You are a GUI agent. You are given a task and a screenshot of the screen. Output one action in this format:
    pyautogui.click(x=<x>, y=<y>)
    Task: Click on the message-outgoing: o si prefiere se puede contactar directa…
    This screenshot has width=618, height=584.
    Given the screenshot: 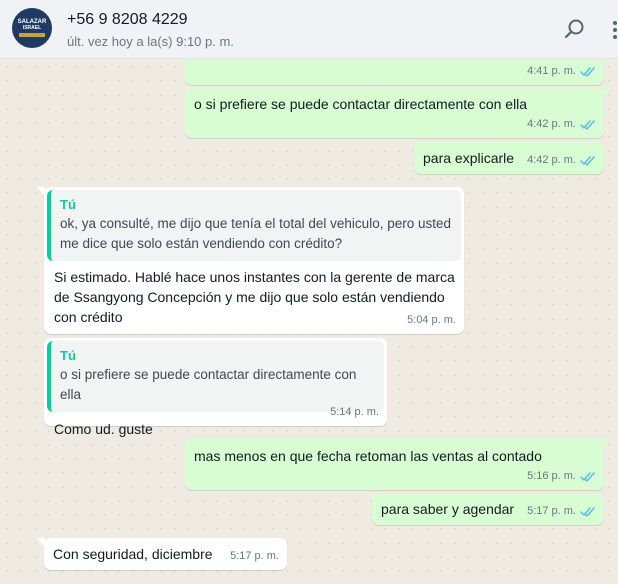 What is the action you would take?
    pyautogui.click(x=398, y=113)
    